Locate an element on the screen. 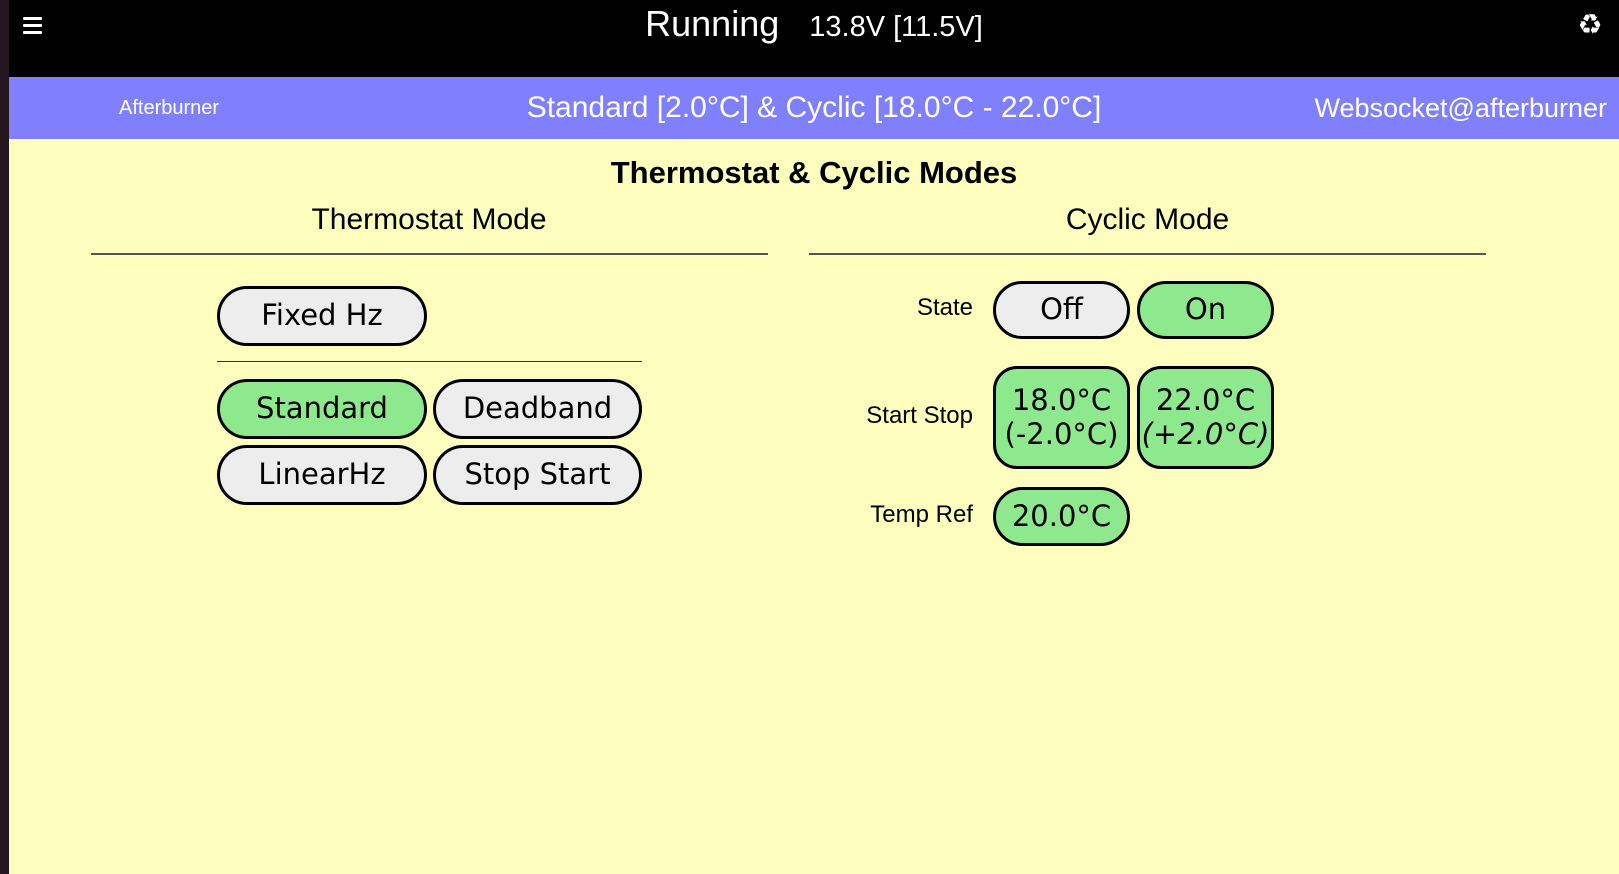  start-temp-delta: (-2.0°C) is located at coordinates (1061, 433).